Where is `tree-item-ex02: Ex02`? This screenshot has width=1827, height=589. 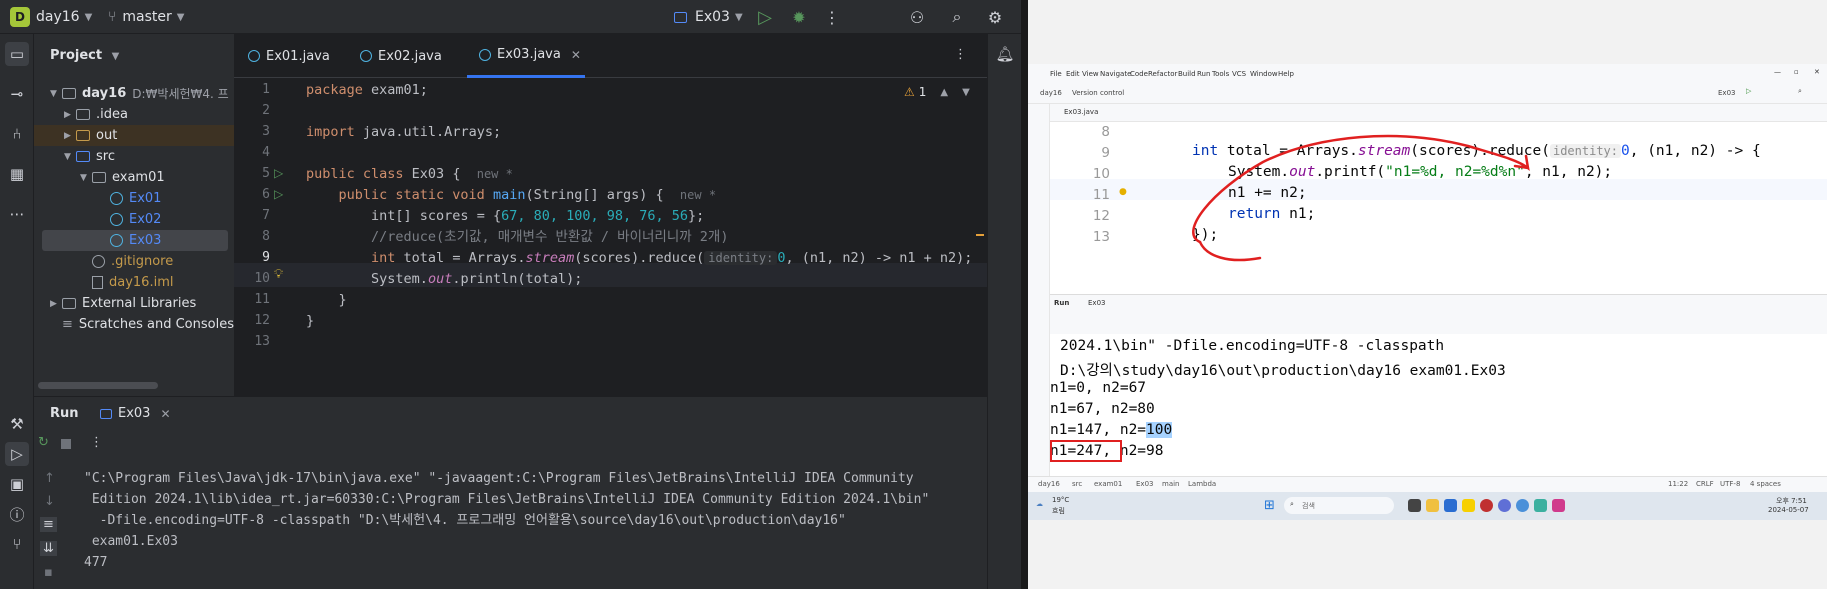
tree-item-ex02: Ex02 is located at coordinates (135, 219).